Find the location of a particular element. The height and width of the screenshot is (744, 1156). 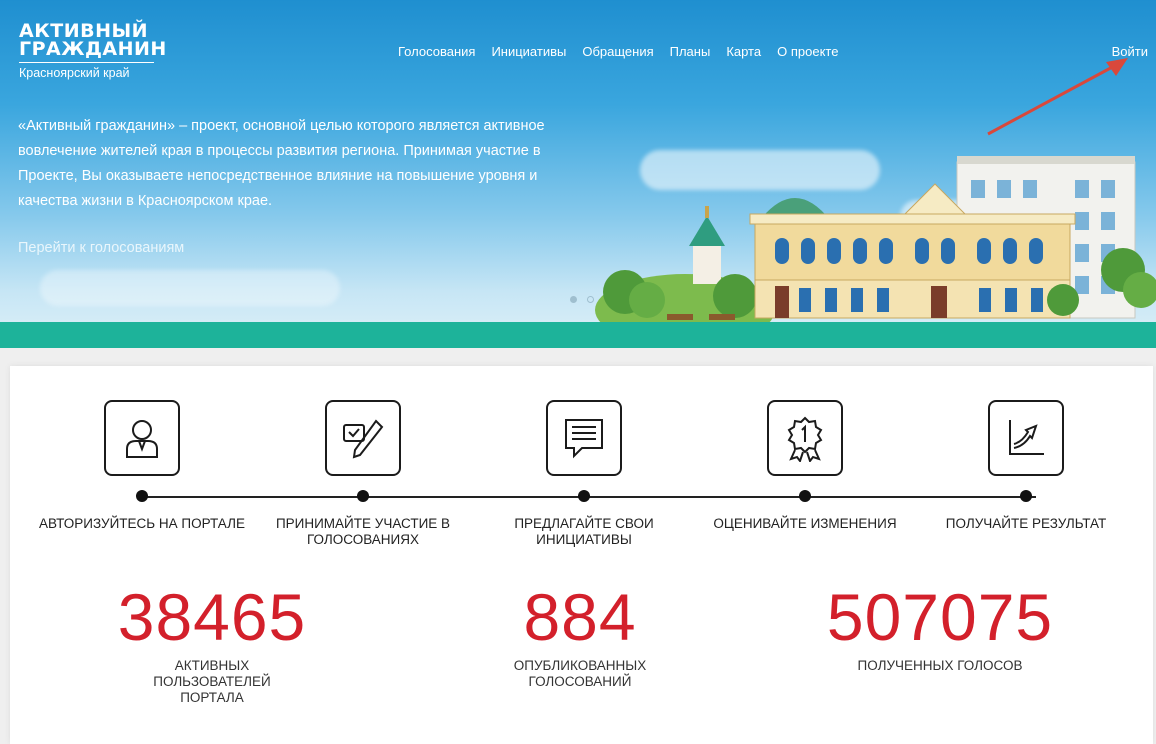

nav-item-about: О проекте is located at coordinates (807, 51).